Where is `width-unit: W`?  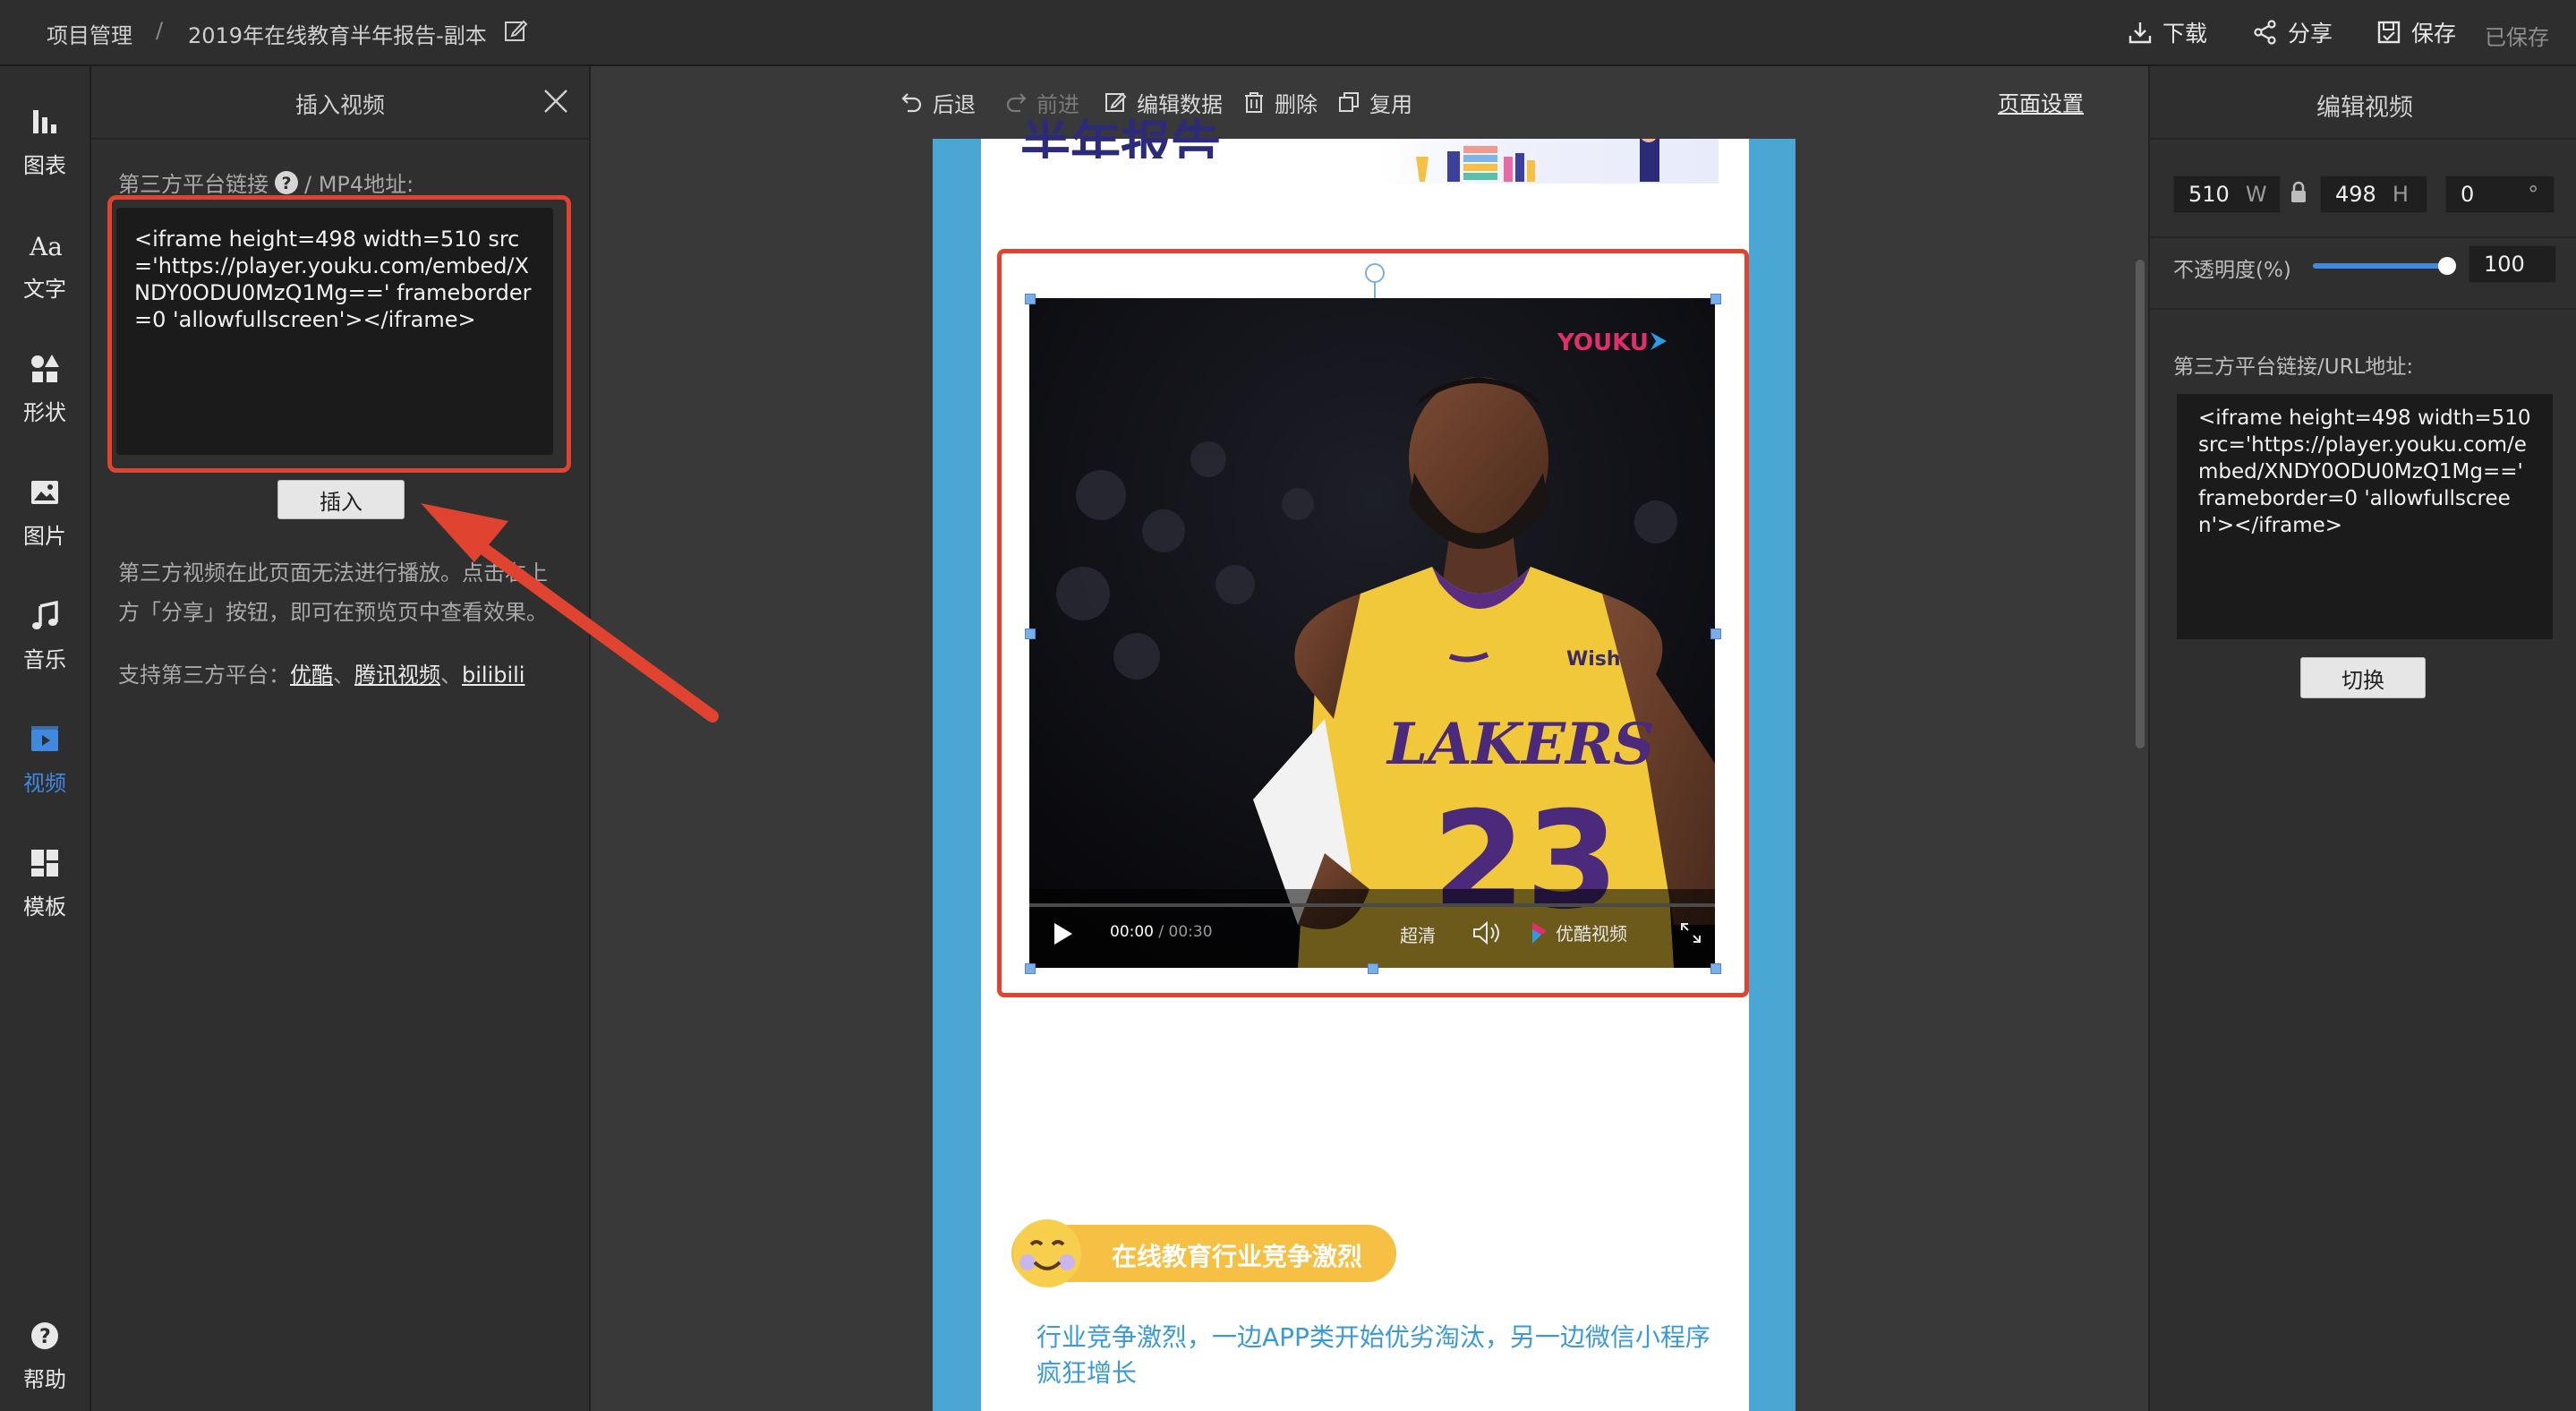 width-unit: W is located at coordinates (2256, 194).